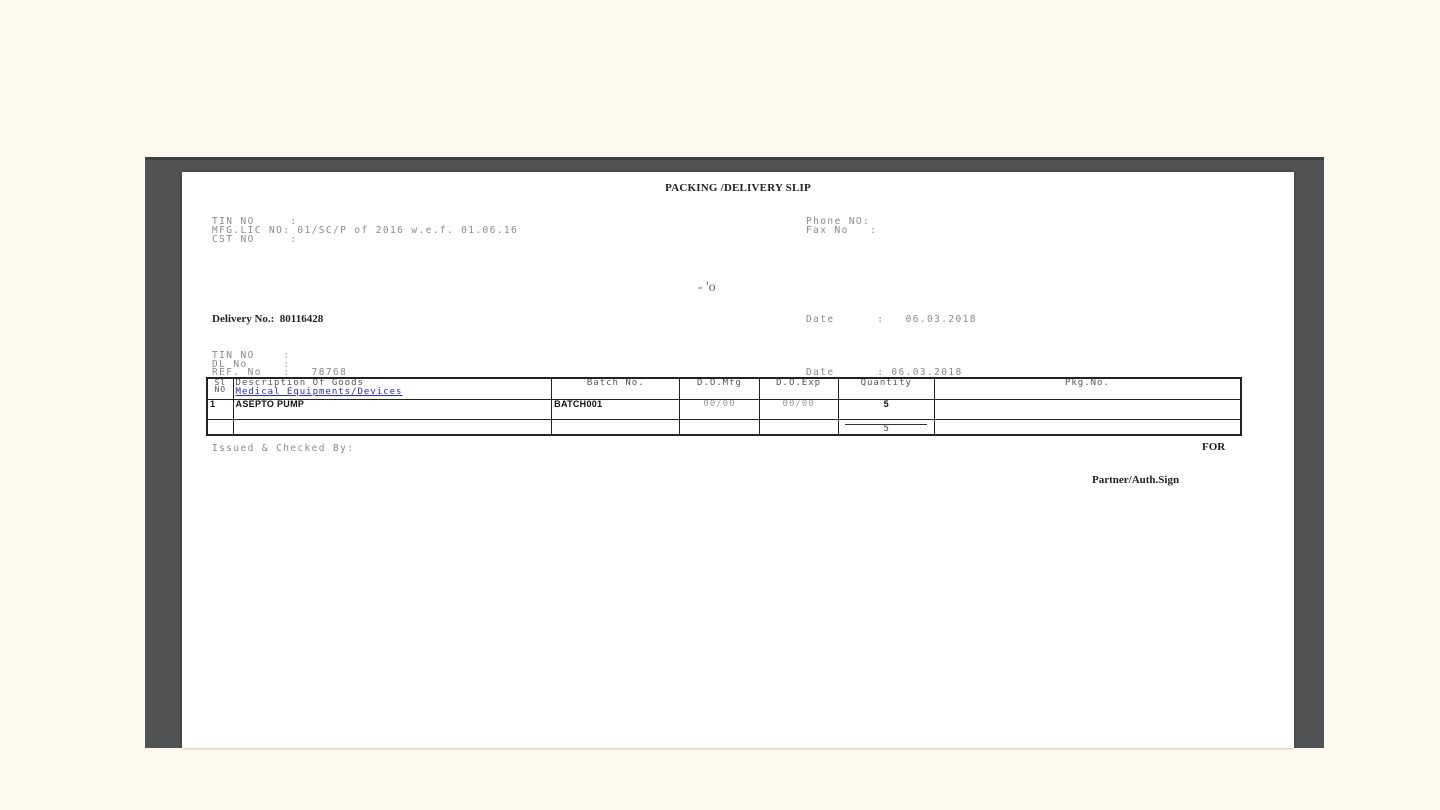 This screenshot has width=1440, height=810. What do you see at coordinates (886, 409) in the screenshot?
I see `row-quantity: 5` at bounding box center [886, 409].